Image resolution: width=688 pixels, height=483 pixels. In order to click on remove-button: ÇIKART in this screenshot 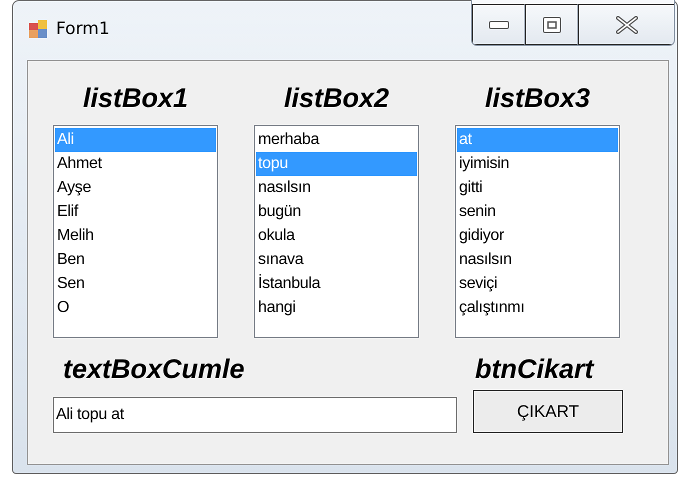, I will do `click(548, 411)`.